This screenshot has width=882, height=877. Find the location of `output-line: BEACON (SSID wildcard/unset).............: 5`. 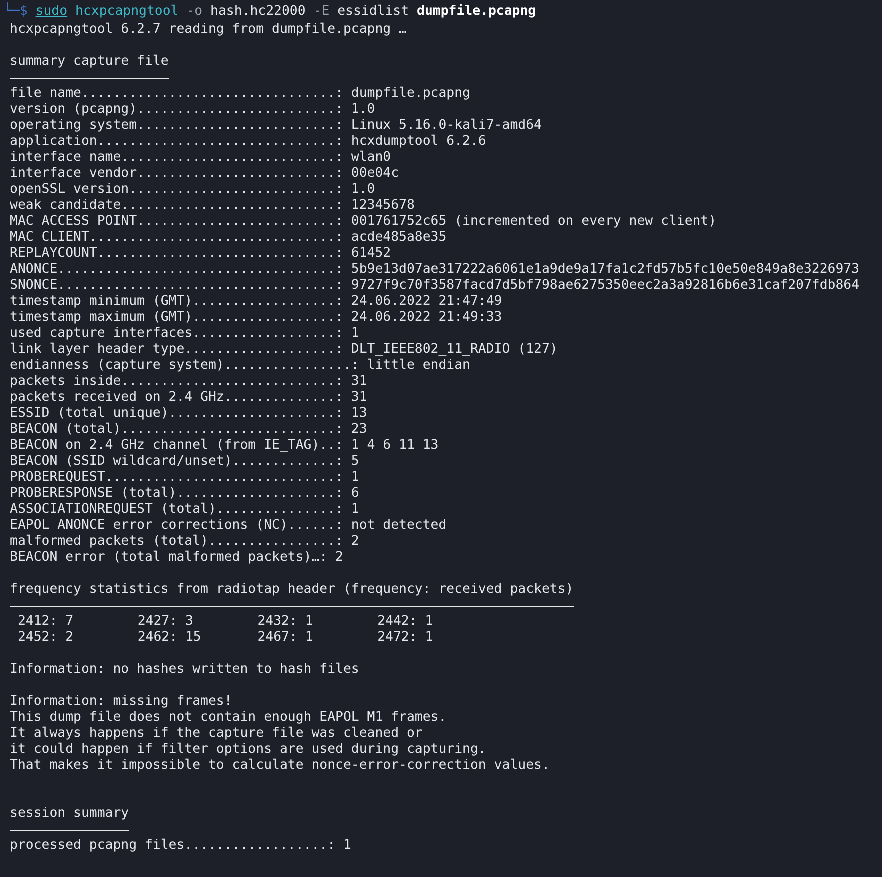

output-line: BEACON (SSID wildcard/unset).............: 5 is located at coordinates (185, 462).